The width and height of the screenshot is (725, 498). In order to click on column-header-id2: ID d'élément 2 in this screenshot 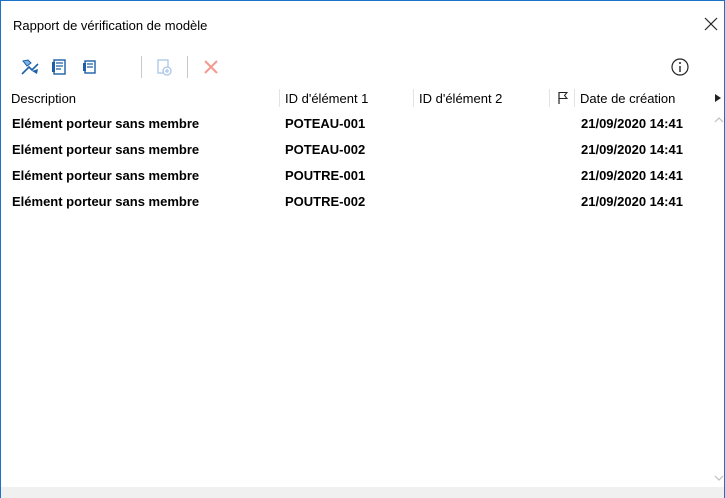, I will do `click(460, 98)`.